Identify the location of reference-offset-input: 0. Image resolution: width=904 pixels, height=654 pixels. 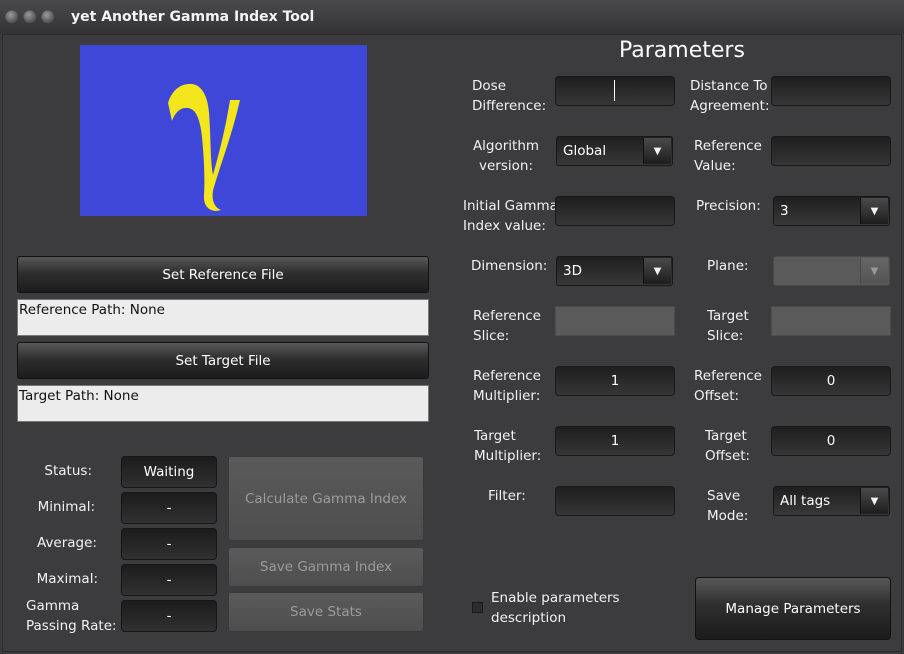
(831, 381).